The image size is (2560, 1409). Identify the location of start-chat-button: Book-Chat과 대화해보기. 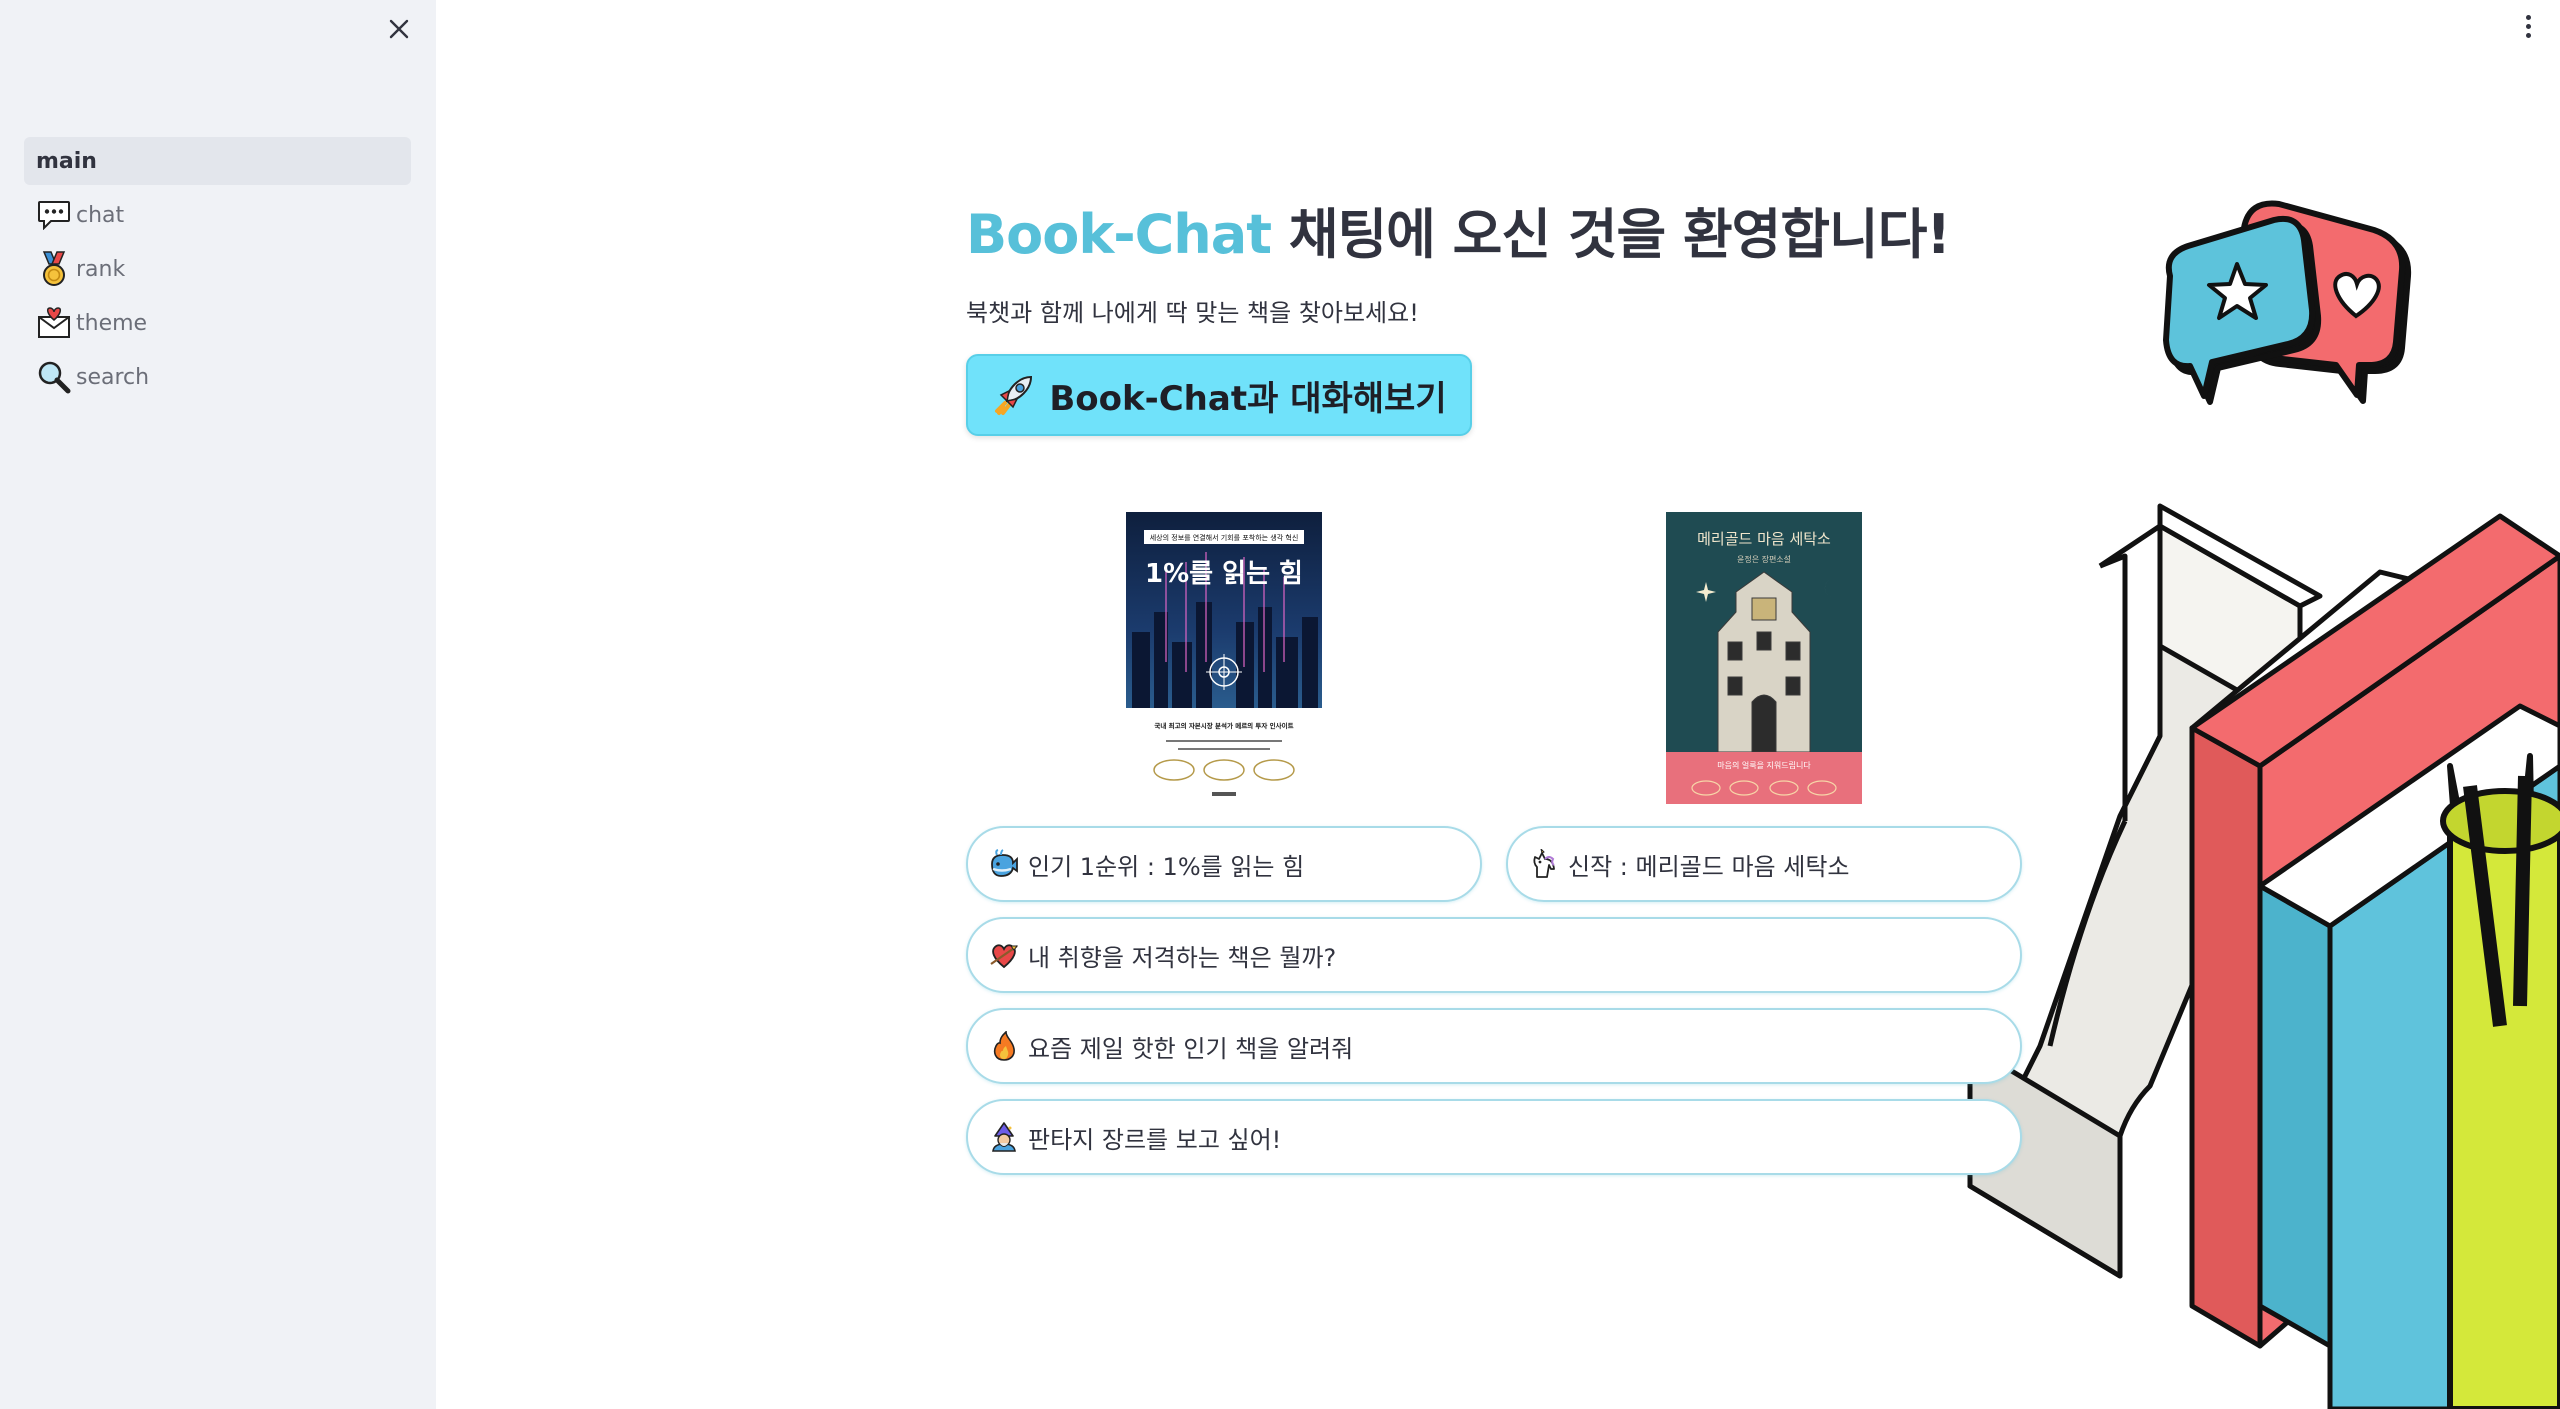
(1219, 395).